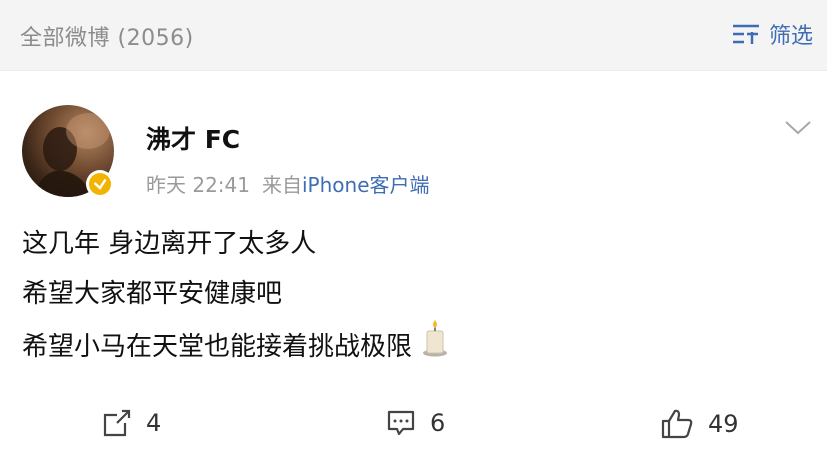  Describe the element at coordinates (677, 424) in the screenshot. I see `thumbs-up-icon` at that location.